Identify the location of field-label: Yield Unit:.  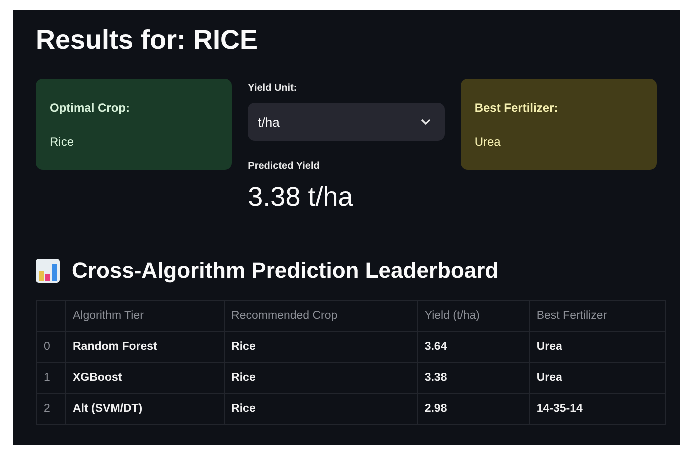
(273, 88).